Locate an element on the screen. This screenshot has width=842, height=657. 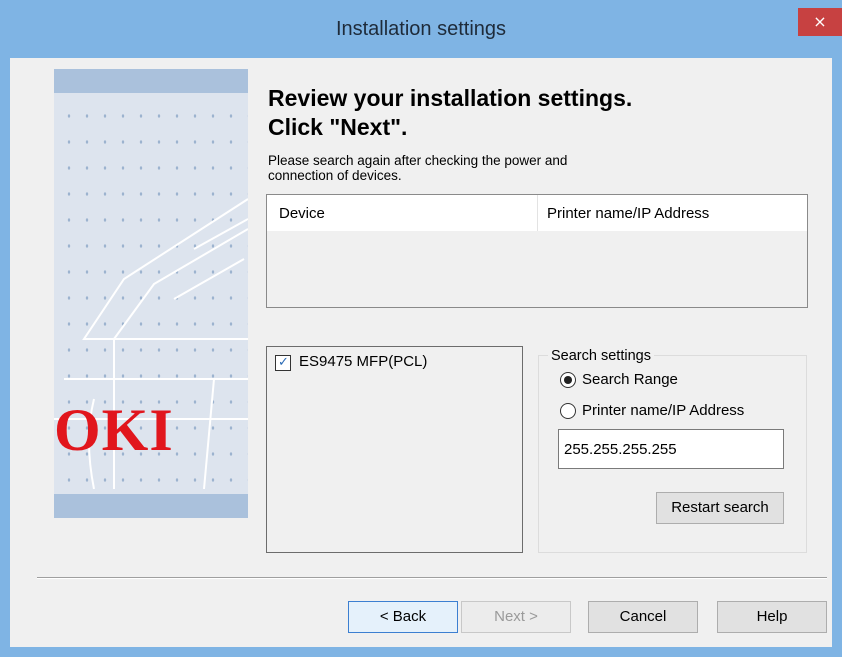
help-button: Help is located at coordinates (772, 617).